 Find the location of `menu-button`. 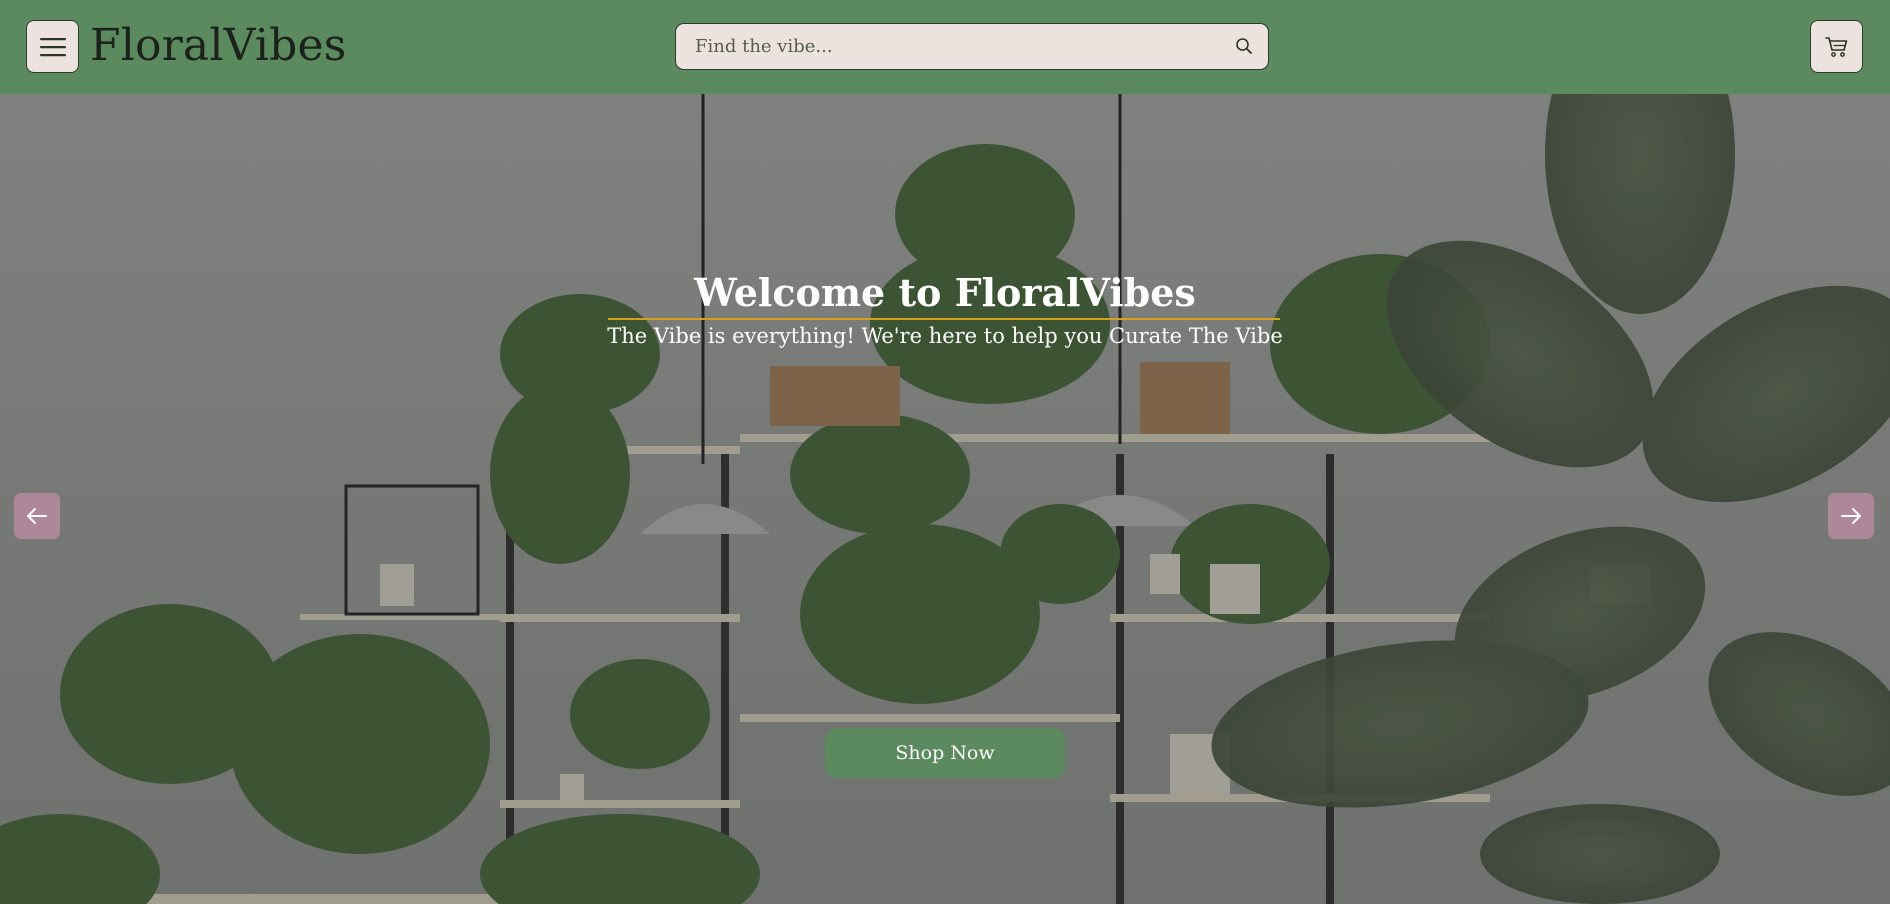

menu-button is located at coordinates (52, 46).